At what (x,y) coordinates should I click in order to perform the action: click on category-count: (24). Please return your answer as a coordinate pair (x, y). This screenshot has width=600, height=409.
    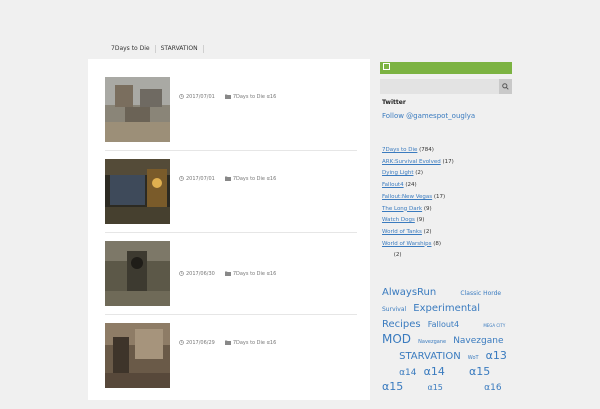
    Looking at the image, I should click on (410, 185).